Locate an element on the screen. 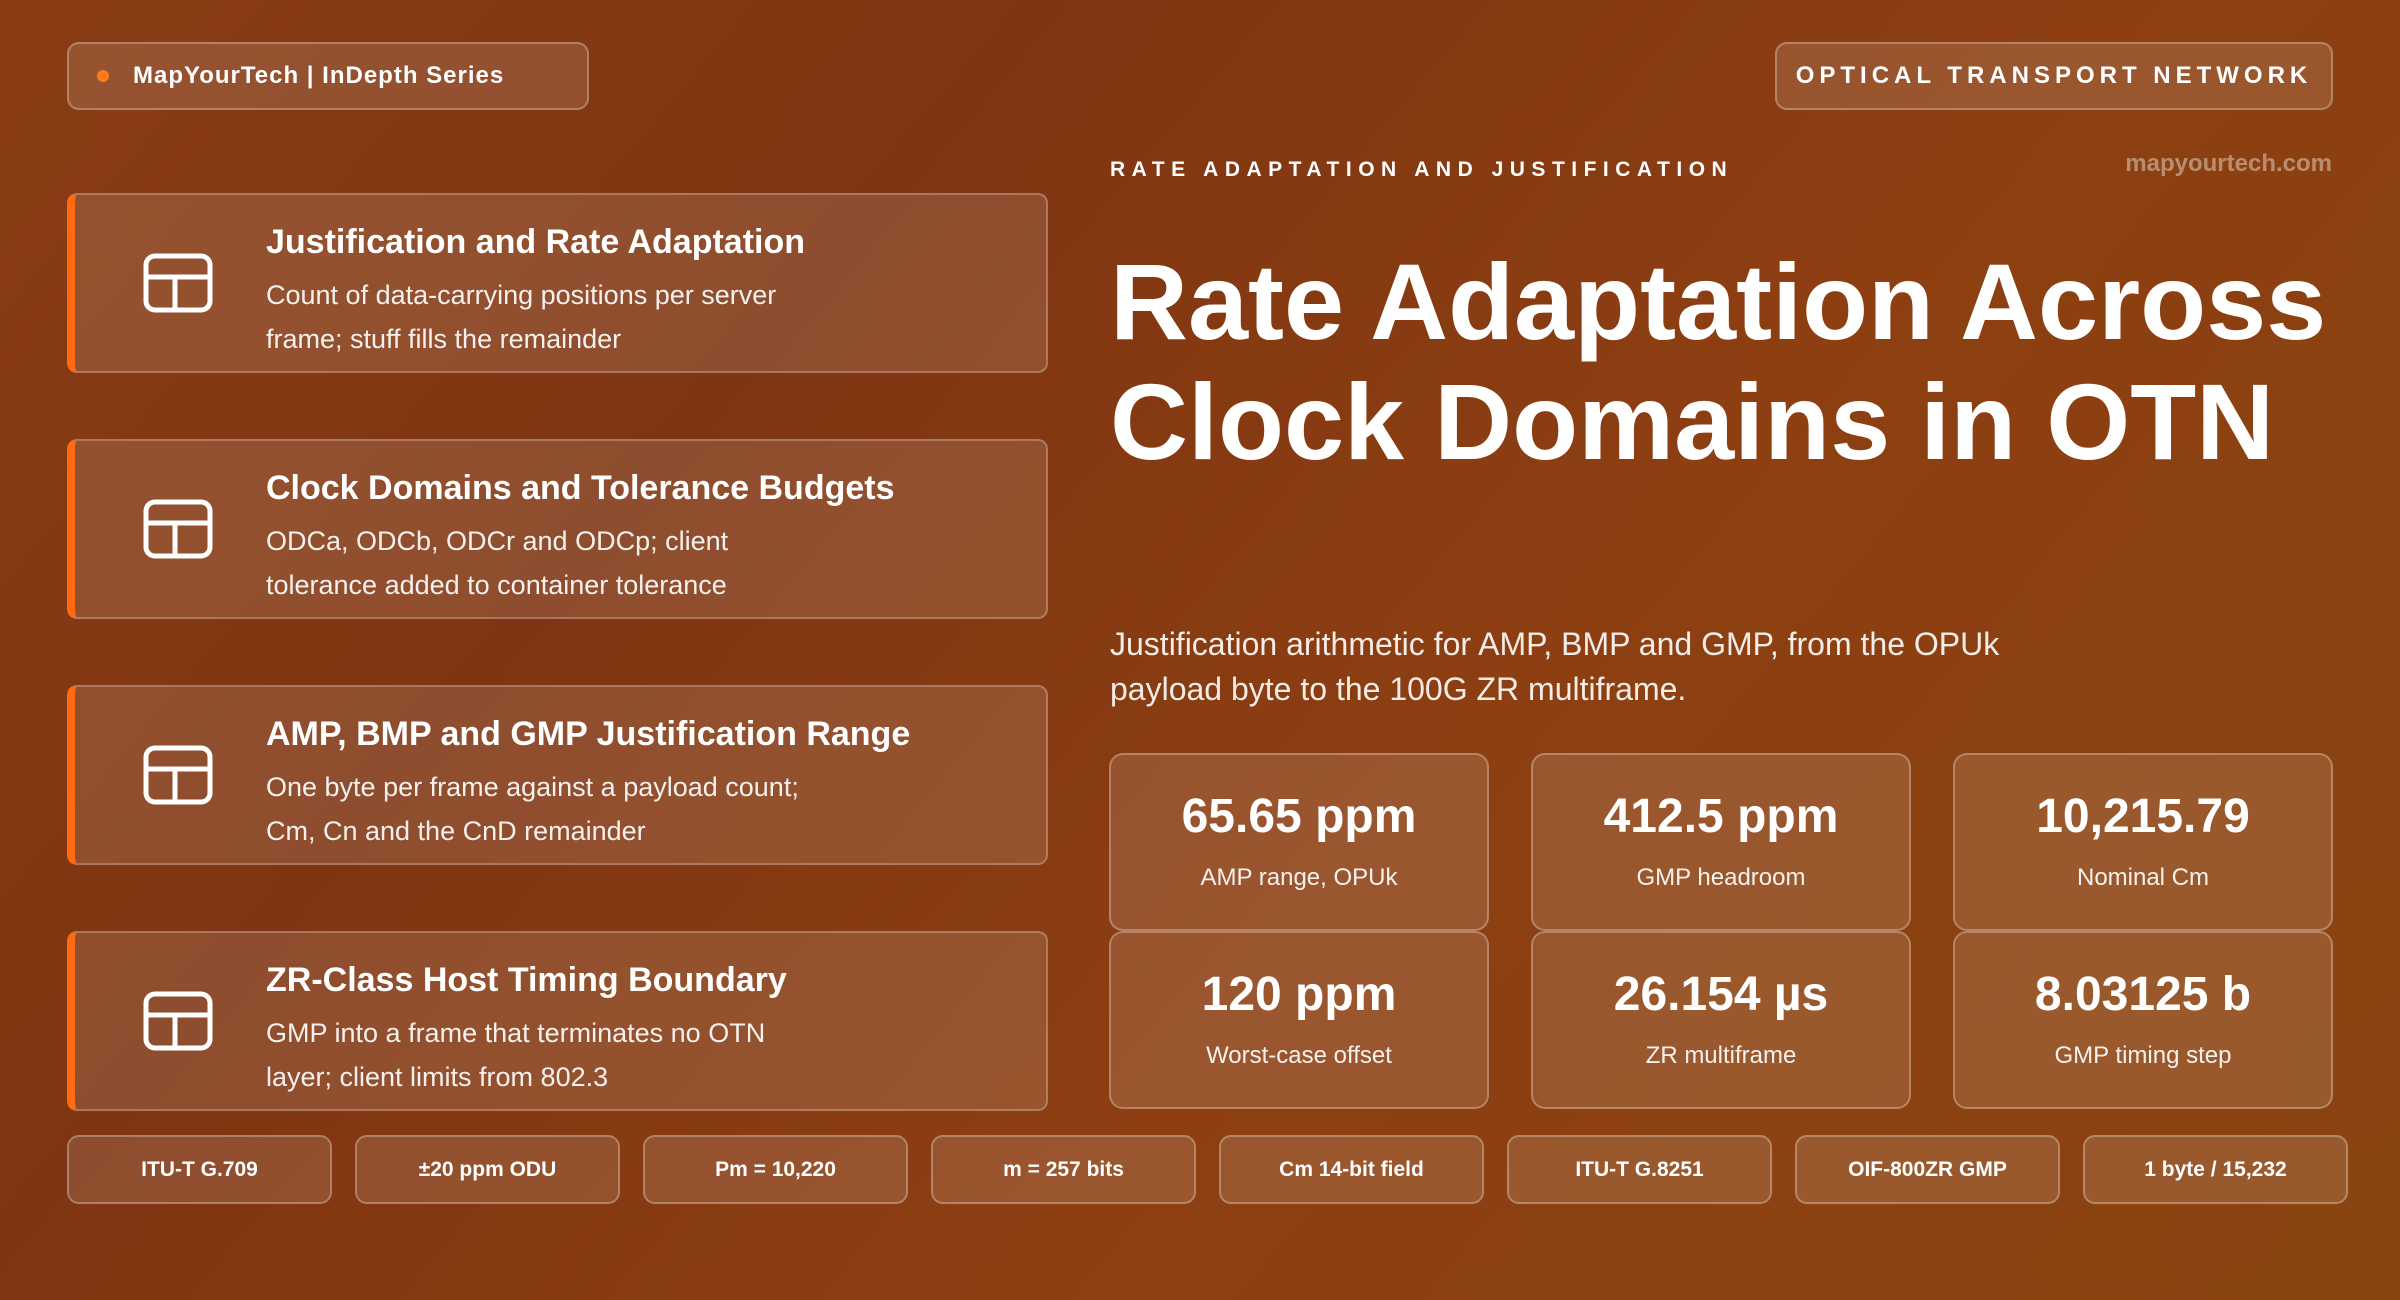 This screenshot has width=2400, height=1300. stat-card: 10,215.79 Nominal Cm is located at coordinates (2143, 842).